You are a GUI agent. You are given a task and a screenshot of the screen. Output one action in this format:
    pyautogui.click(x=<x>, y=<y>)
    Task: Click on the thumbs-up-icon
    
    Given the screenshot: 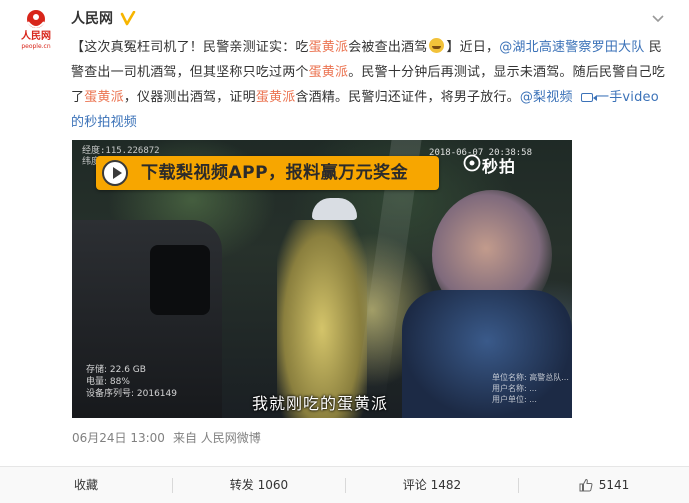 What is the action you would take?
    pyautogui.click(x=586, y=485)
    